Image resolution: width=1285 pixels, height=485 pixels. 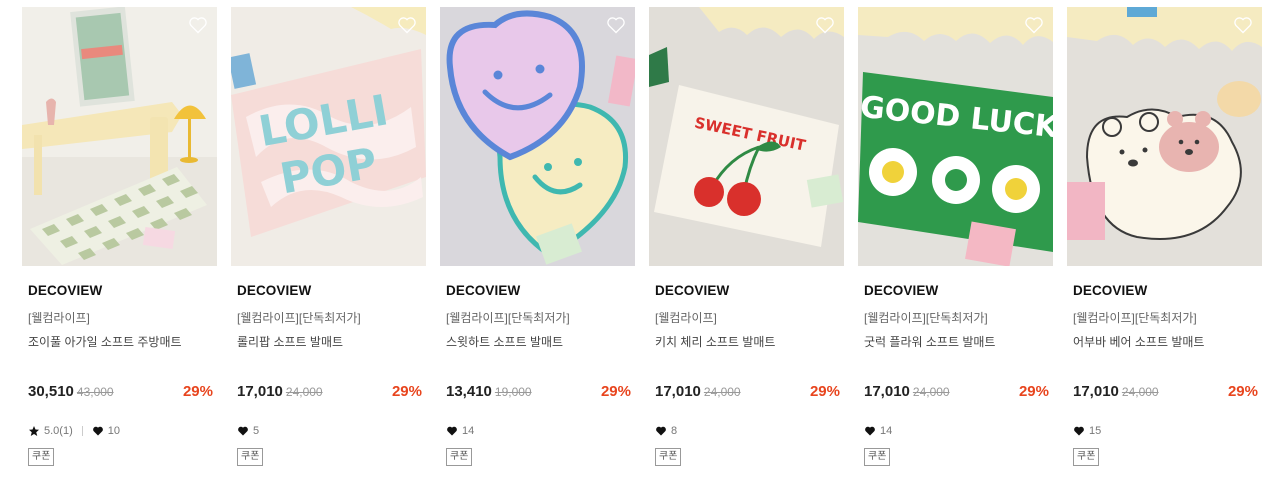 I want to click on cherry-mat-image: SWEET FRUIT, so click(x=746, y=136).